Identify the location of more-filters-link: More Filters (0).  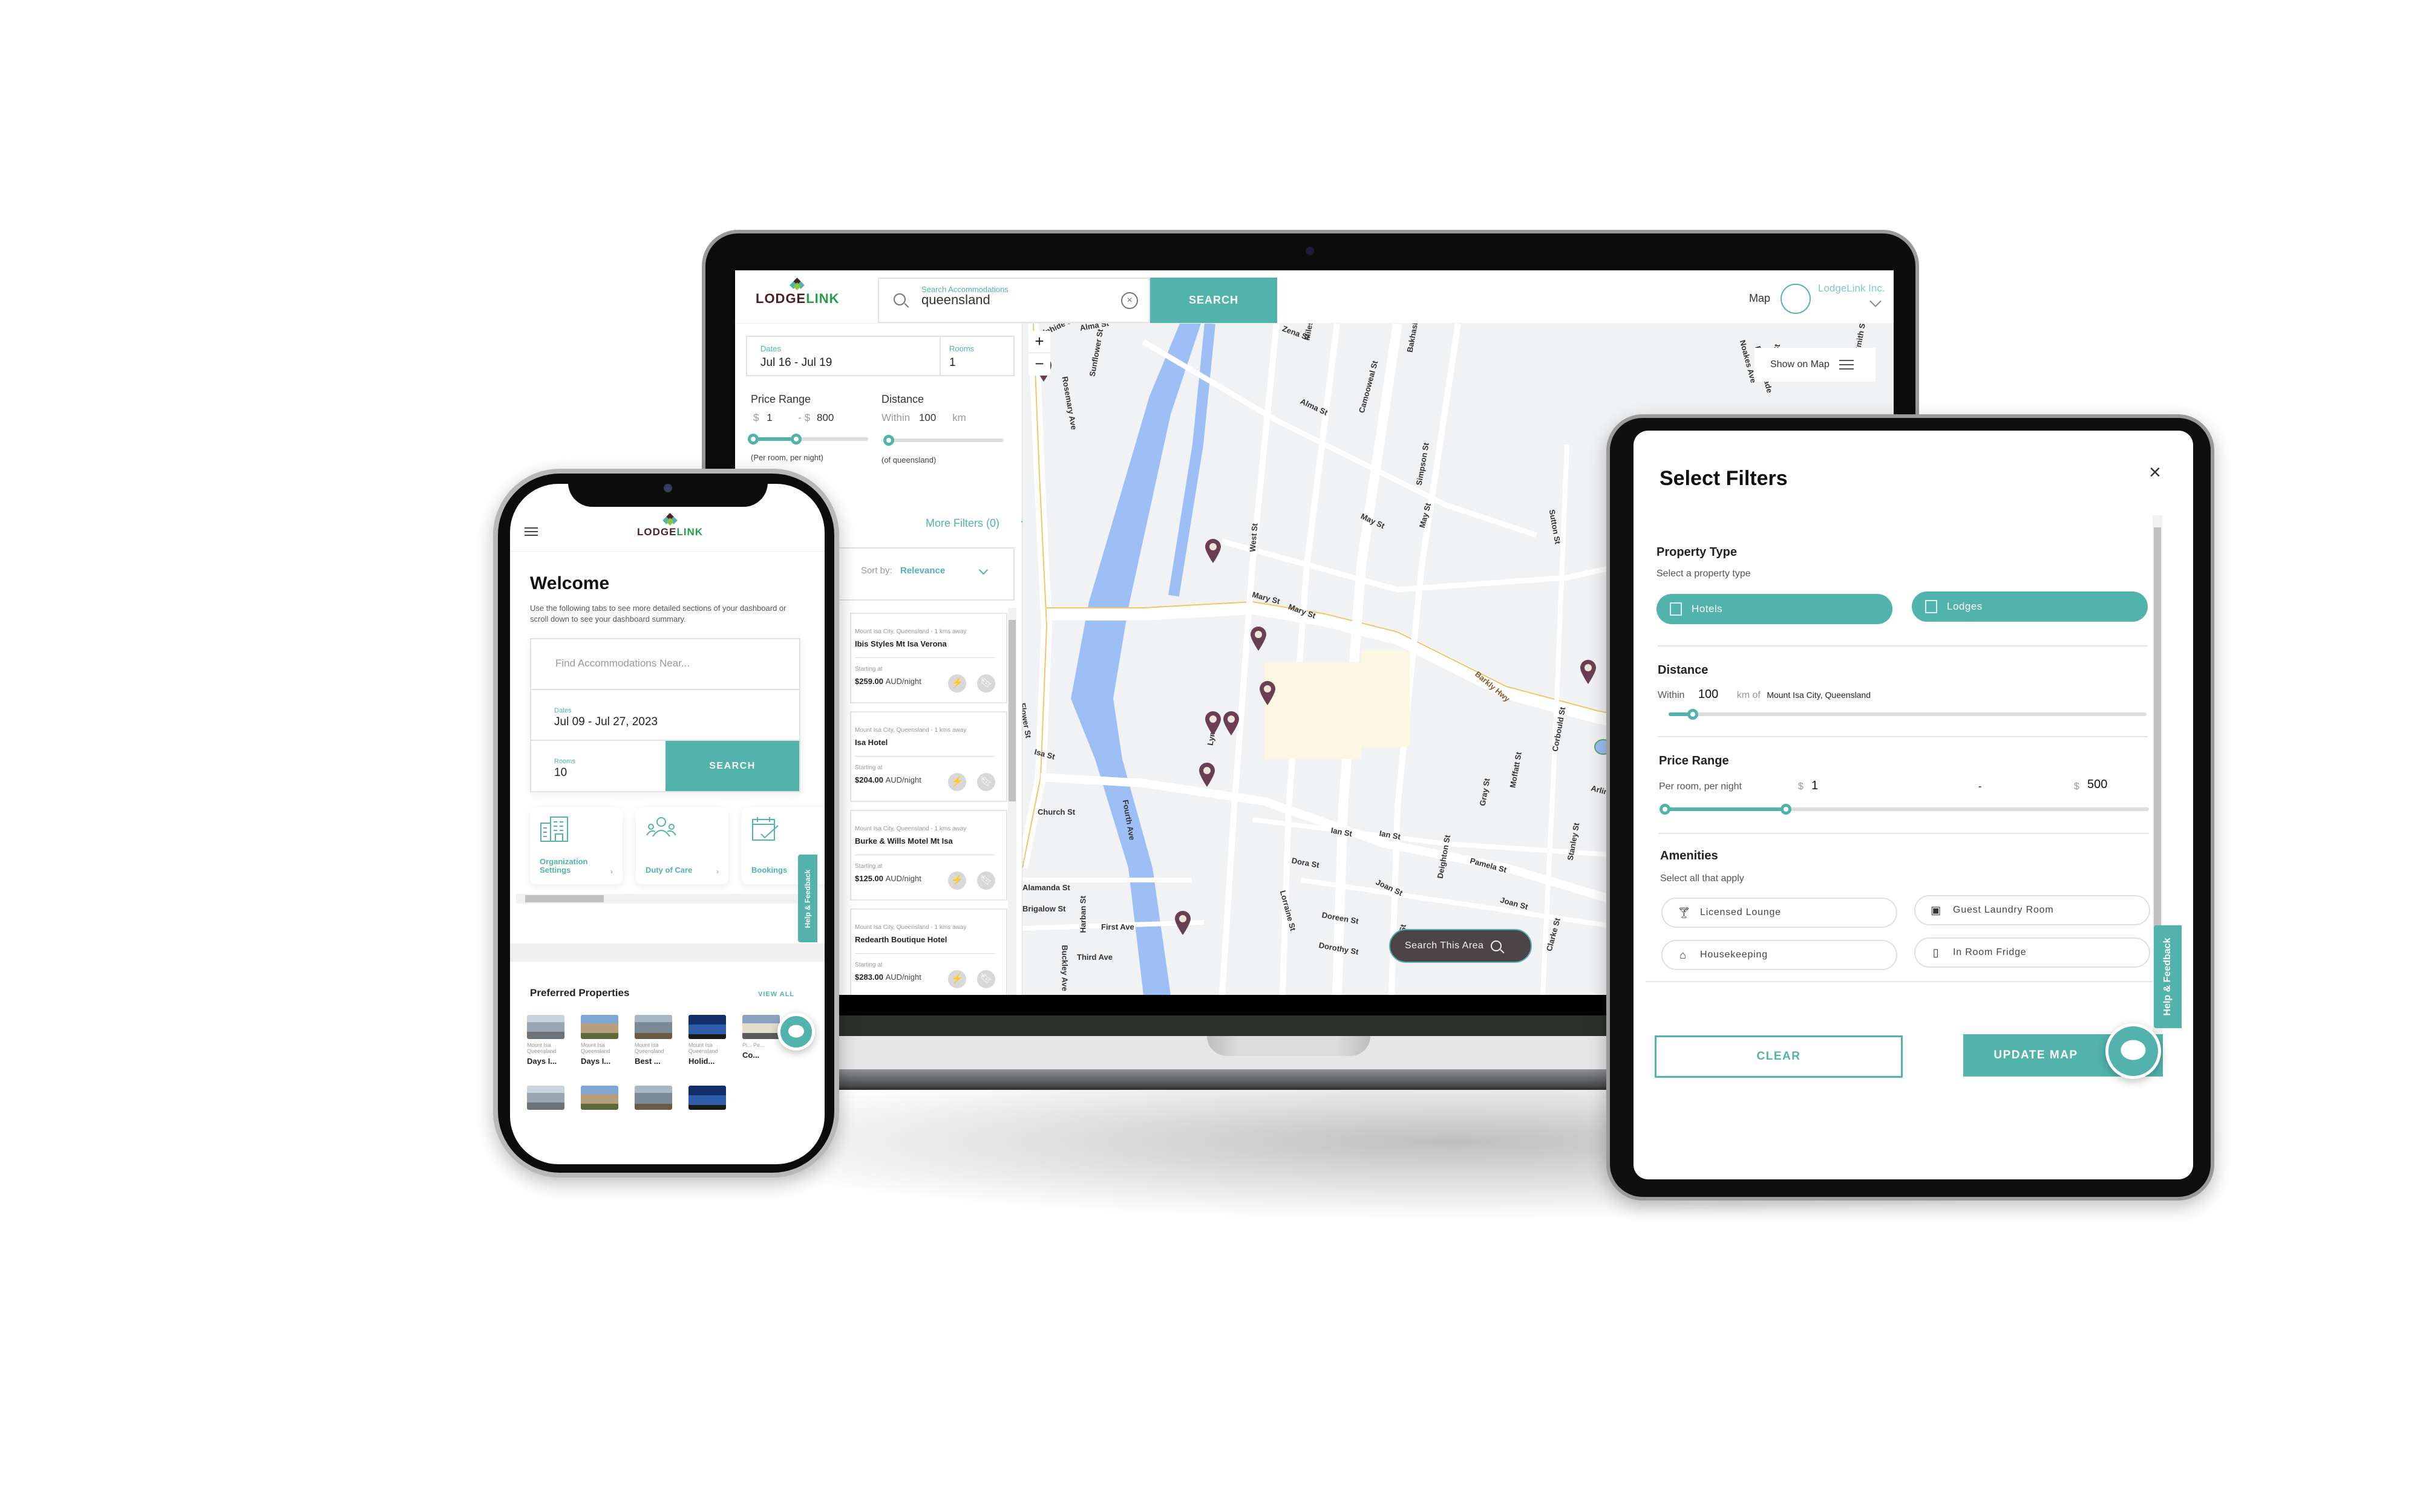
(978, 523).